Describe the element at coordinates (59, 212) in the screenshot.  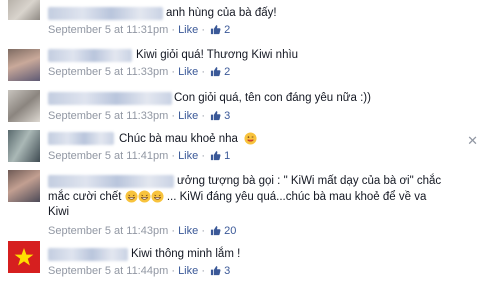
I see `comment-text-line-3: Kiwi` at that location.